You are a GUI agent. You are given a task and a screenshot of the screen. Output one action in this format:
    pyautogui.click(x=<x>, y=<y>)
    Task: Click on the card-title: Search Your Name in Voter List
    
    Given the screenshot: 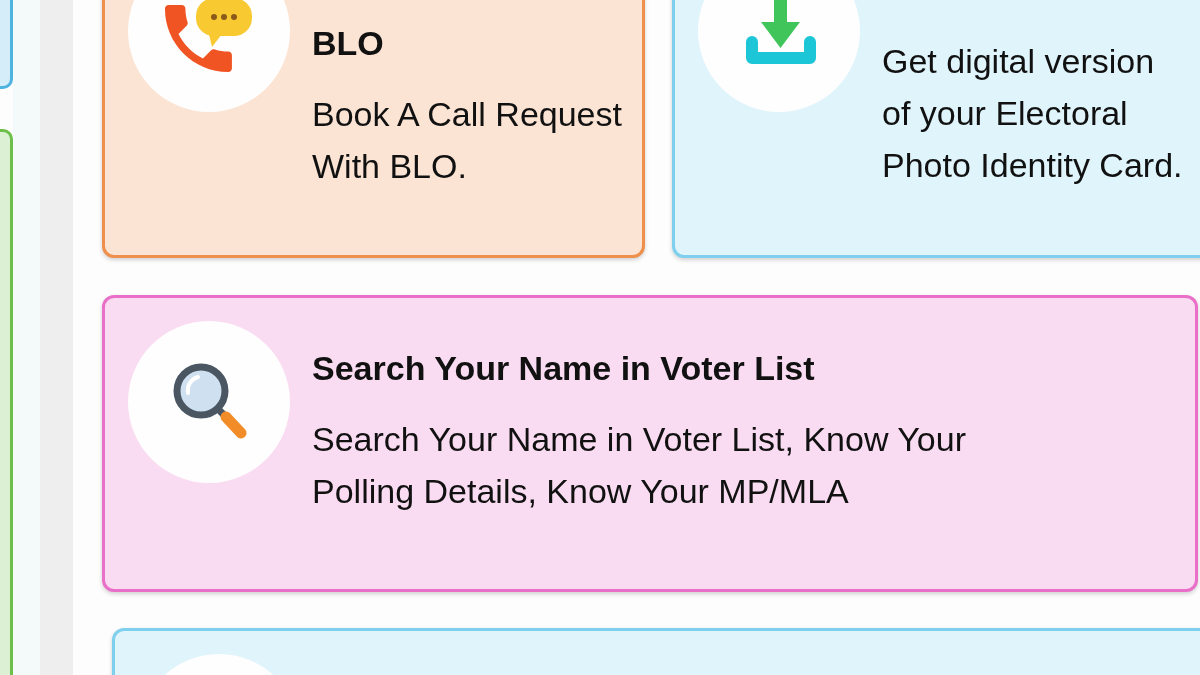 What is the action you would take?
    pyautogui.click(x=563, y=368)
    